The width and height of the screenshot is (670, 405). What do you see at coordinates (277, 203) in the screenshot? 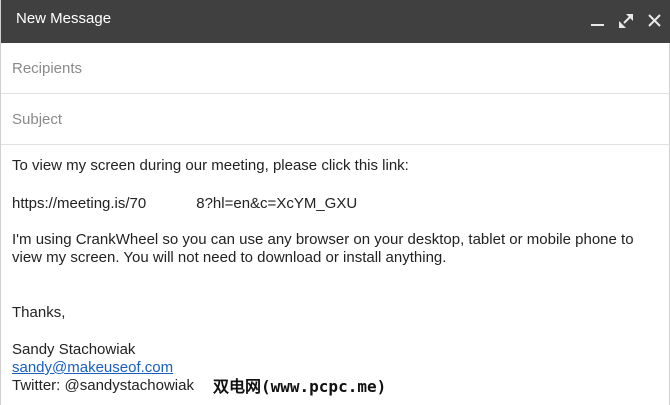
I see `meeting-url-end: 8?hl=en&c=XcYM_GXU` at bounding box center [277, 203].